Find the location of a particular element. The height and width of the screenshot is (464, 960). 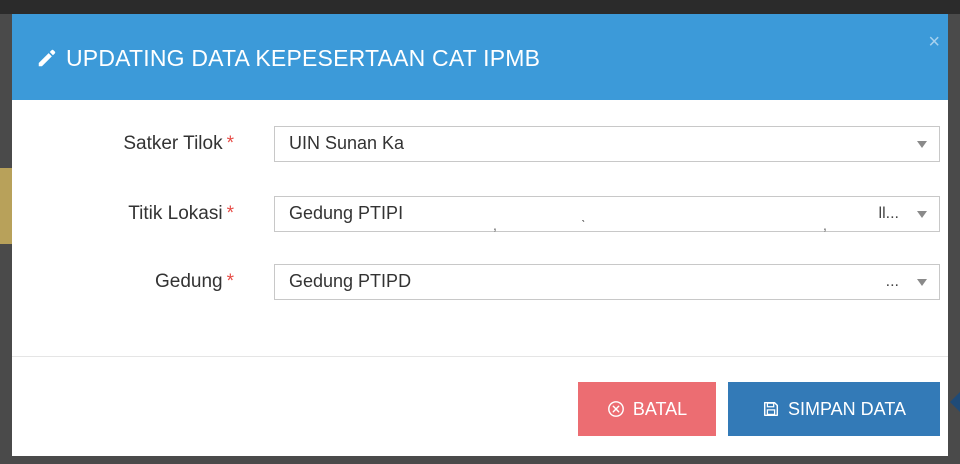

backdrop-top is located at coordinates (480, 7).